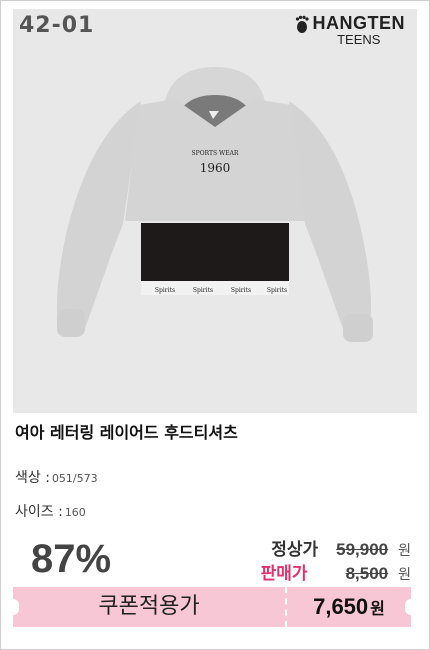 The width and height of the screenshot is (430, 650). I want to click on regular-price-label: 정상가, so click(295, 549).